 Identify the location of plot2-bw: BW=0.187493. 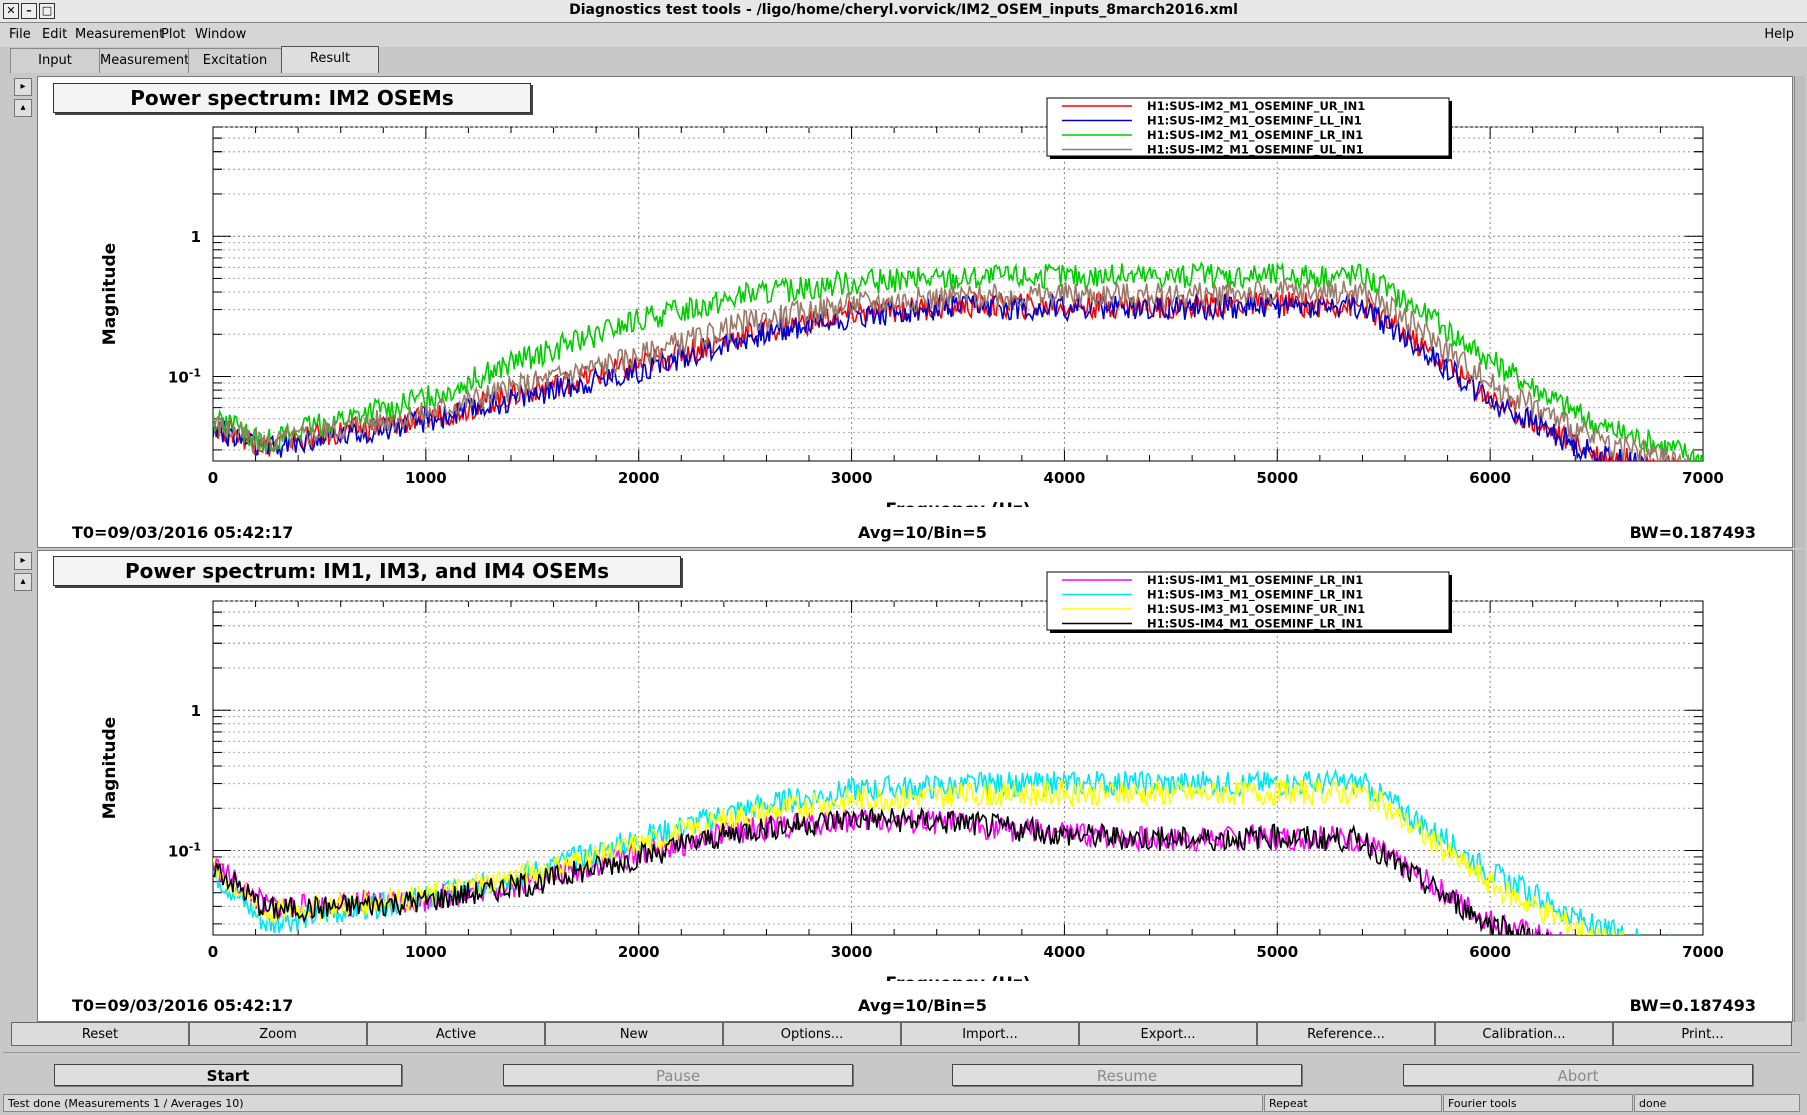
(1692, 1005).